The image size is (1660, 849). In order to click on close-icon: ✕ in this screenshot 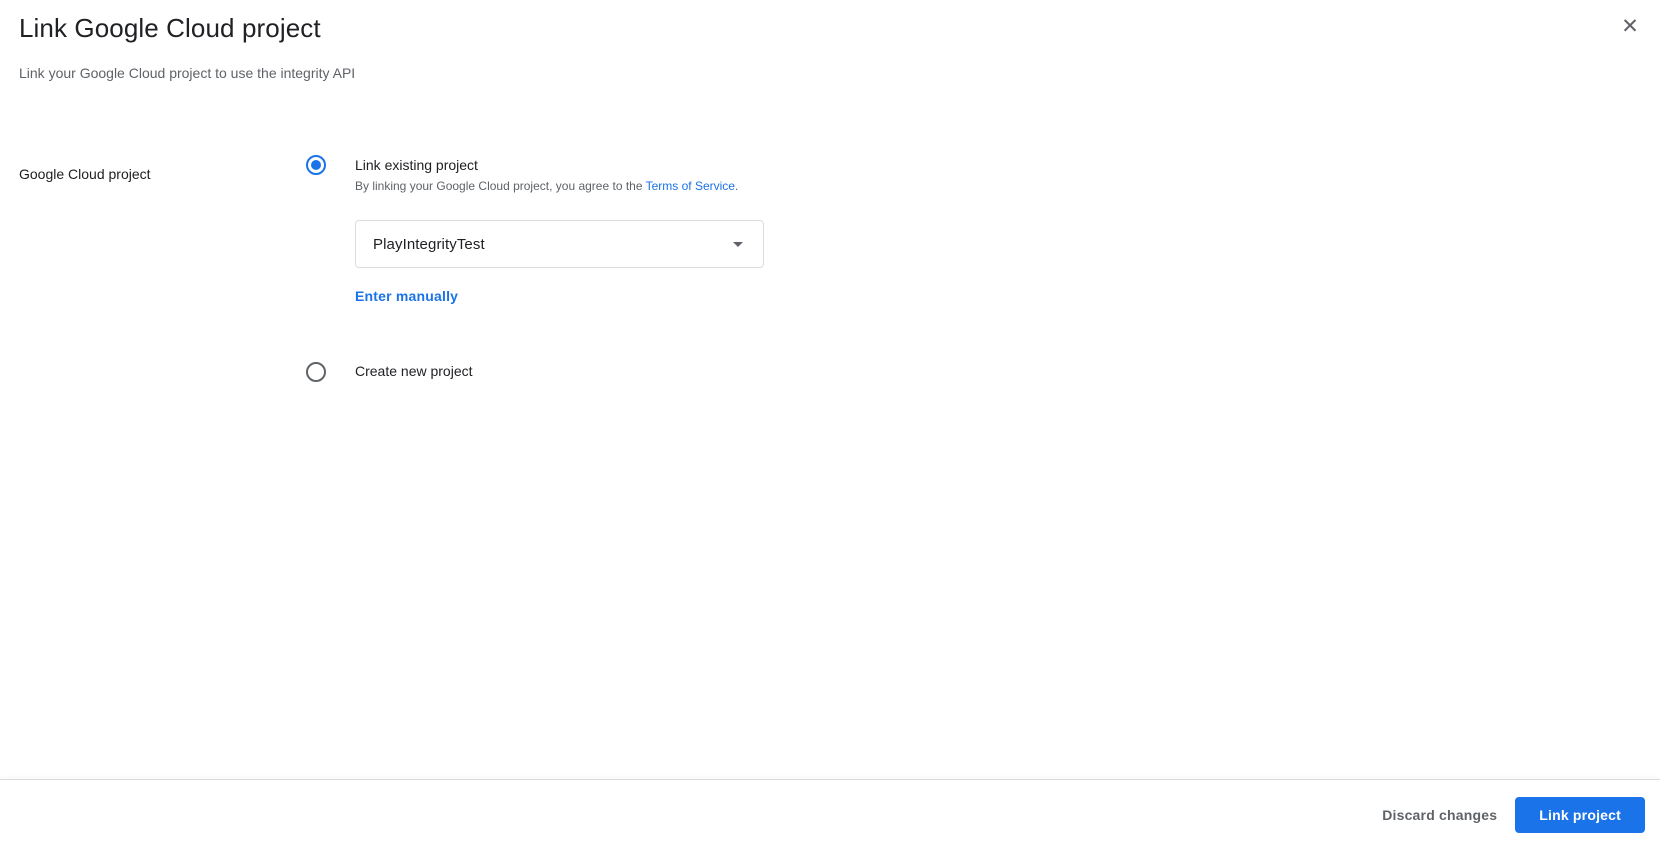, I will do `click(1630, 26)`.